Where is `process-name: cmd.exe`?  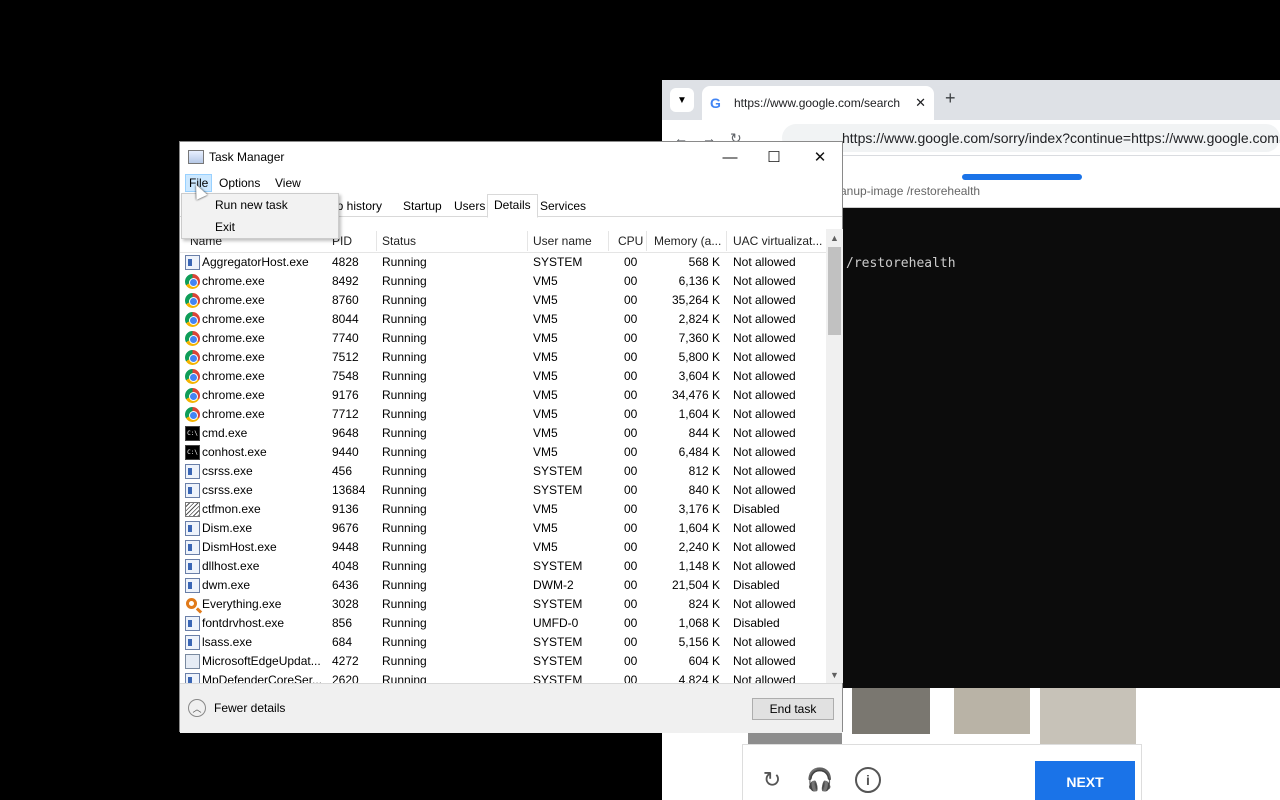 process-name: cmd.exe is located at coordinates (225, 433).